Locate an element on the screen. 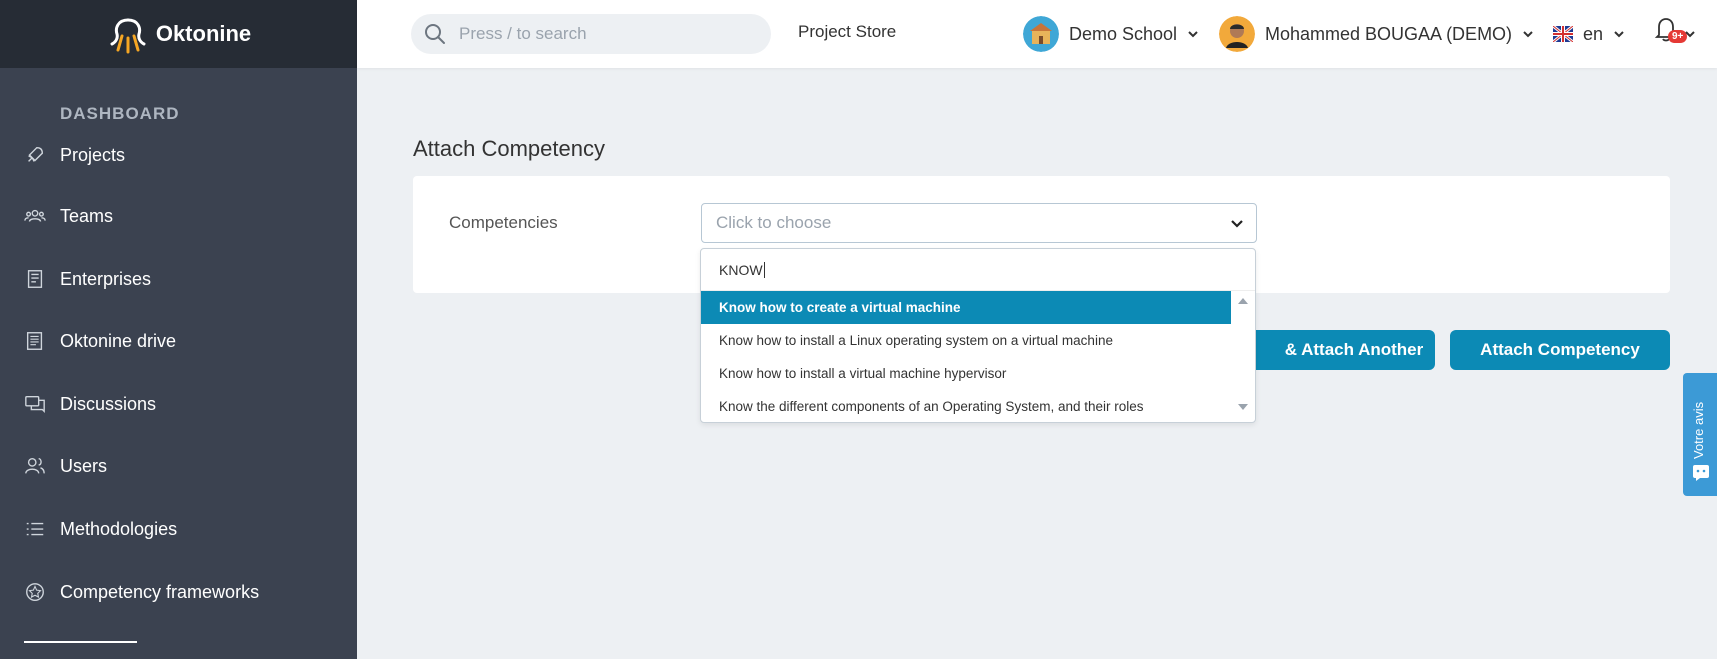  brand-logo: Oktonine is located at coordinates (178, 34).